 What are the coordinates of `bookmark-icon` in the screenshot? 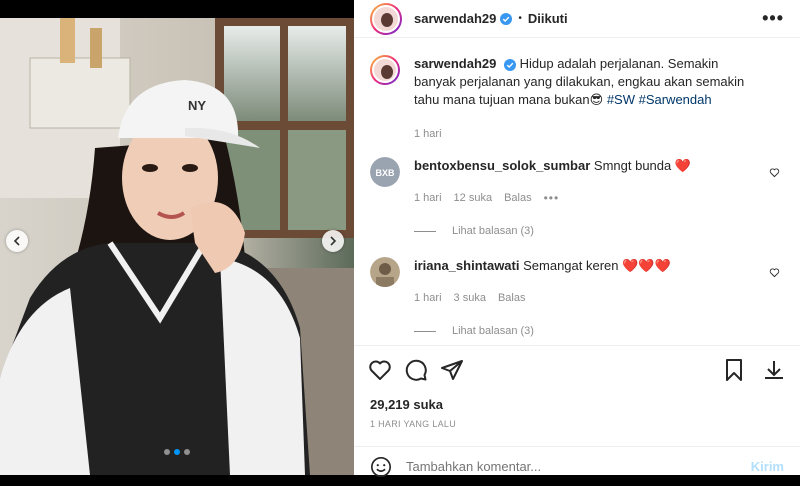 It's located at (734, 370).